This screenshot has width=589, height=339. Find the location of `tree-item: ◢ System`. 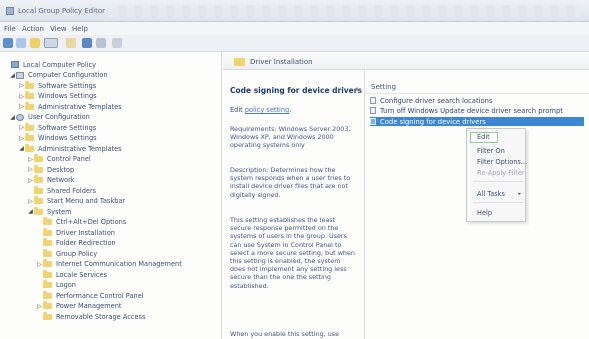

tree-item: ◢ System is located at coordinates (49, 211).